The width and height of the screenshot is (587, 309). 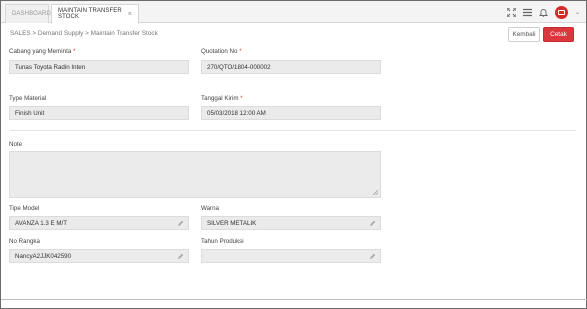 What do you see at coordinates (294, 299) in the screenshot?
I see `bottom-border` at bounding box center [294, 299].